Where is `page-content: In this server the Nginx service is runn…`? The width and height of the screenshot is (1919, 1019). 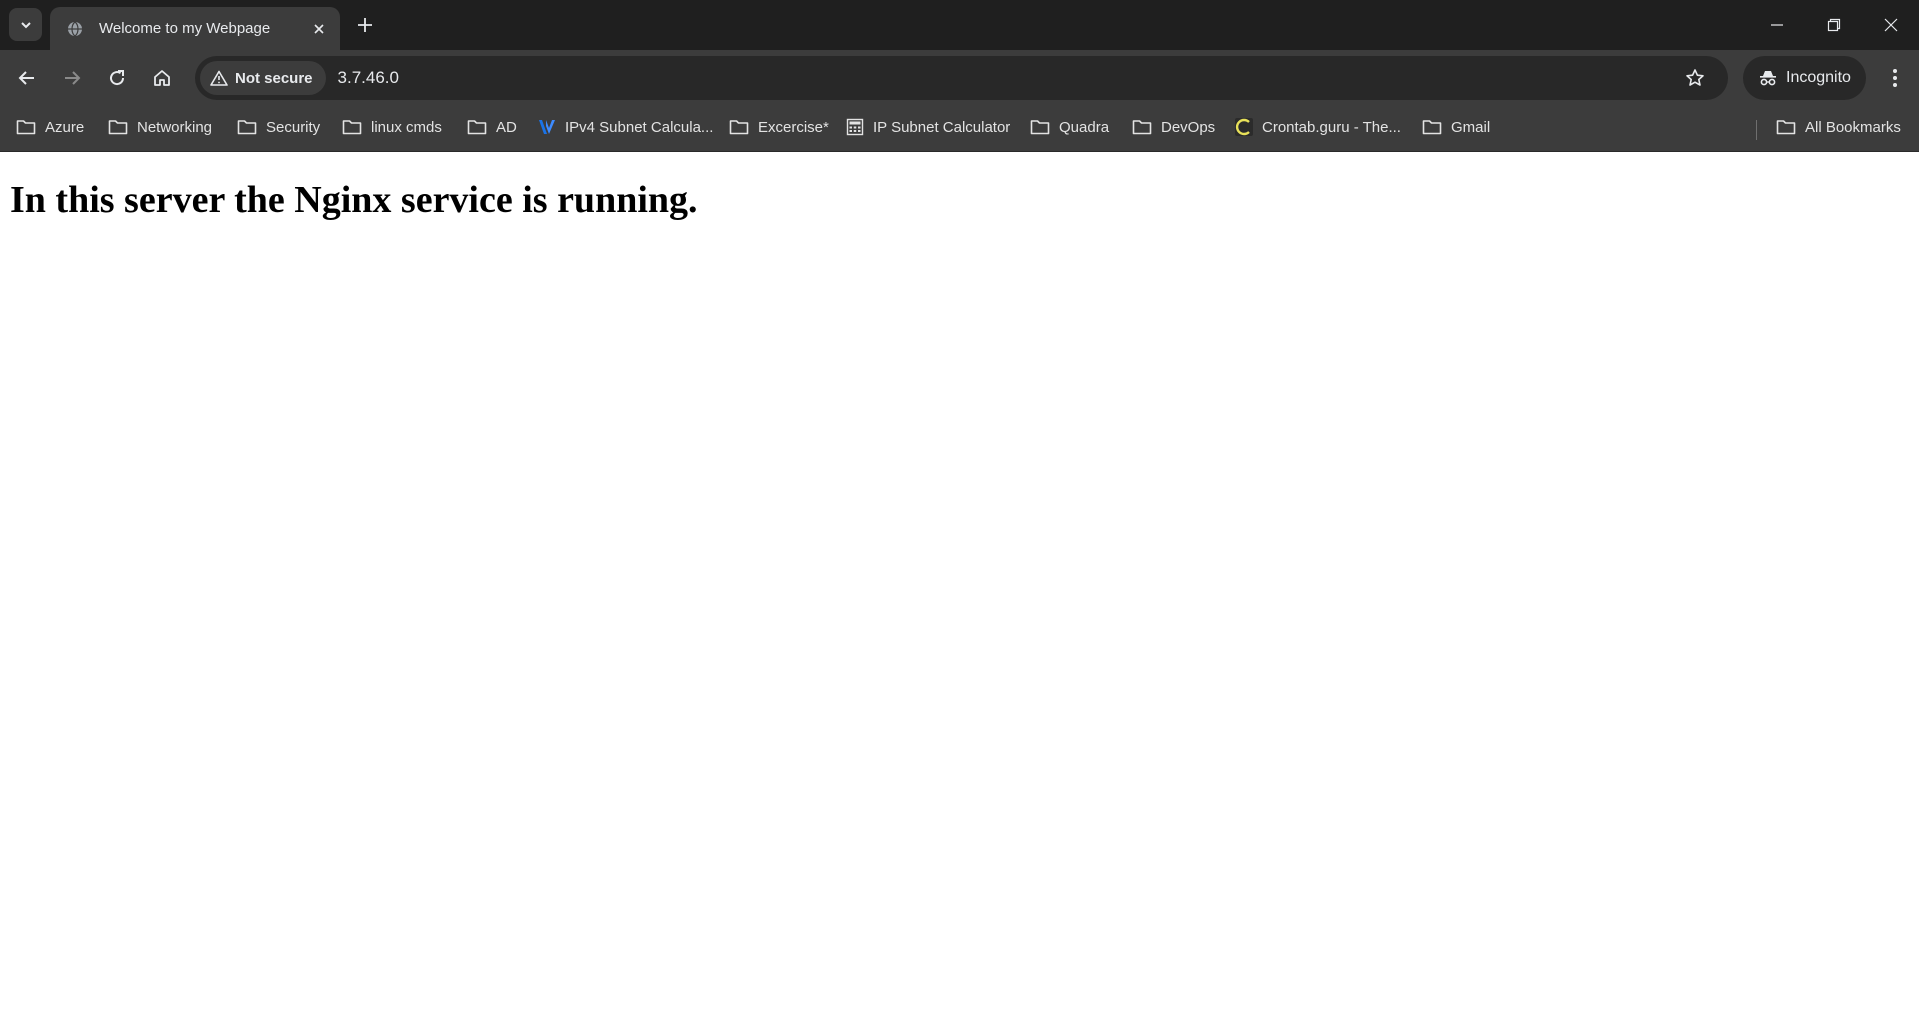 page-content: In this server the Nginx service is runn… is located at coordinates (959, 200).